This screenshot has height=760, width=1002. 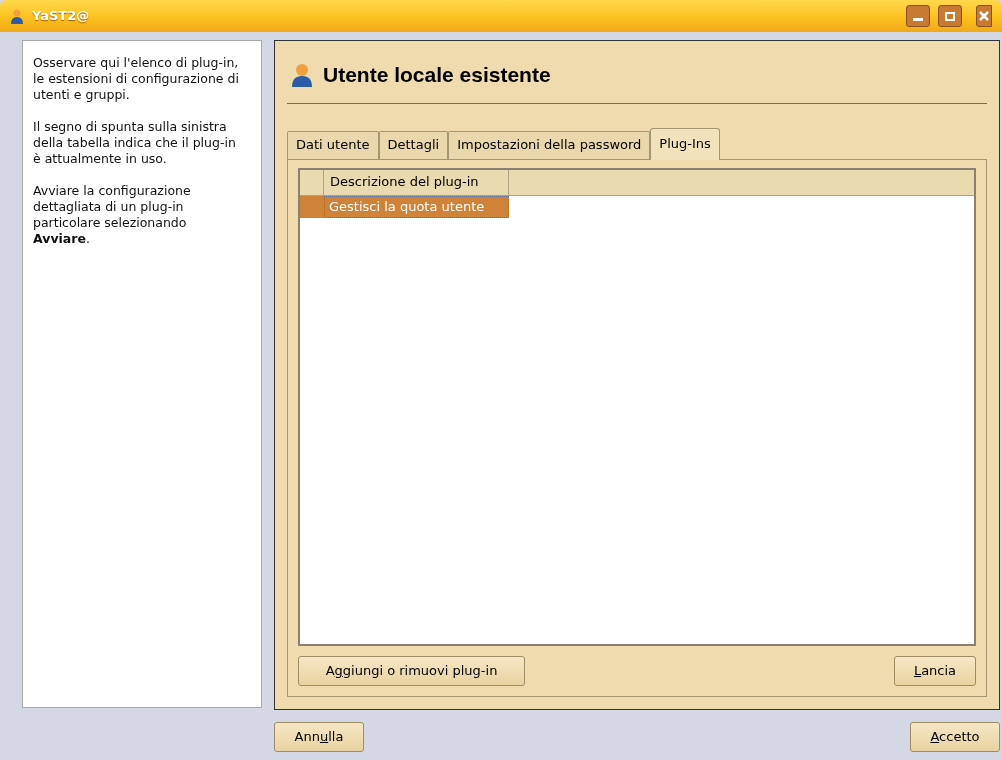 What do you see at coordinates (136, 79) in the screenshot?
I see `help-text: Osservare qui l'elenco di plug-in, le estensioni di configurazione di utenti e gruppi.` at bounding box center [136, 79].